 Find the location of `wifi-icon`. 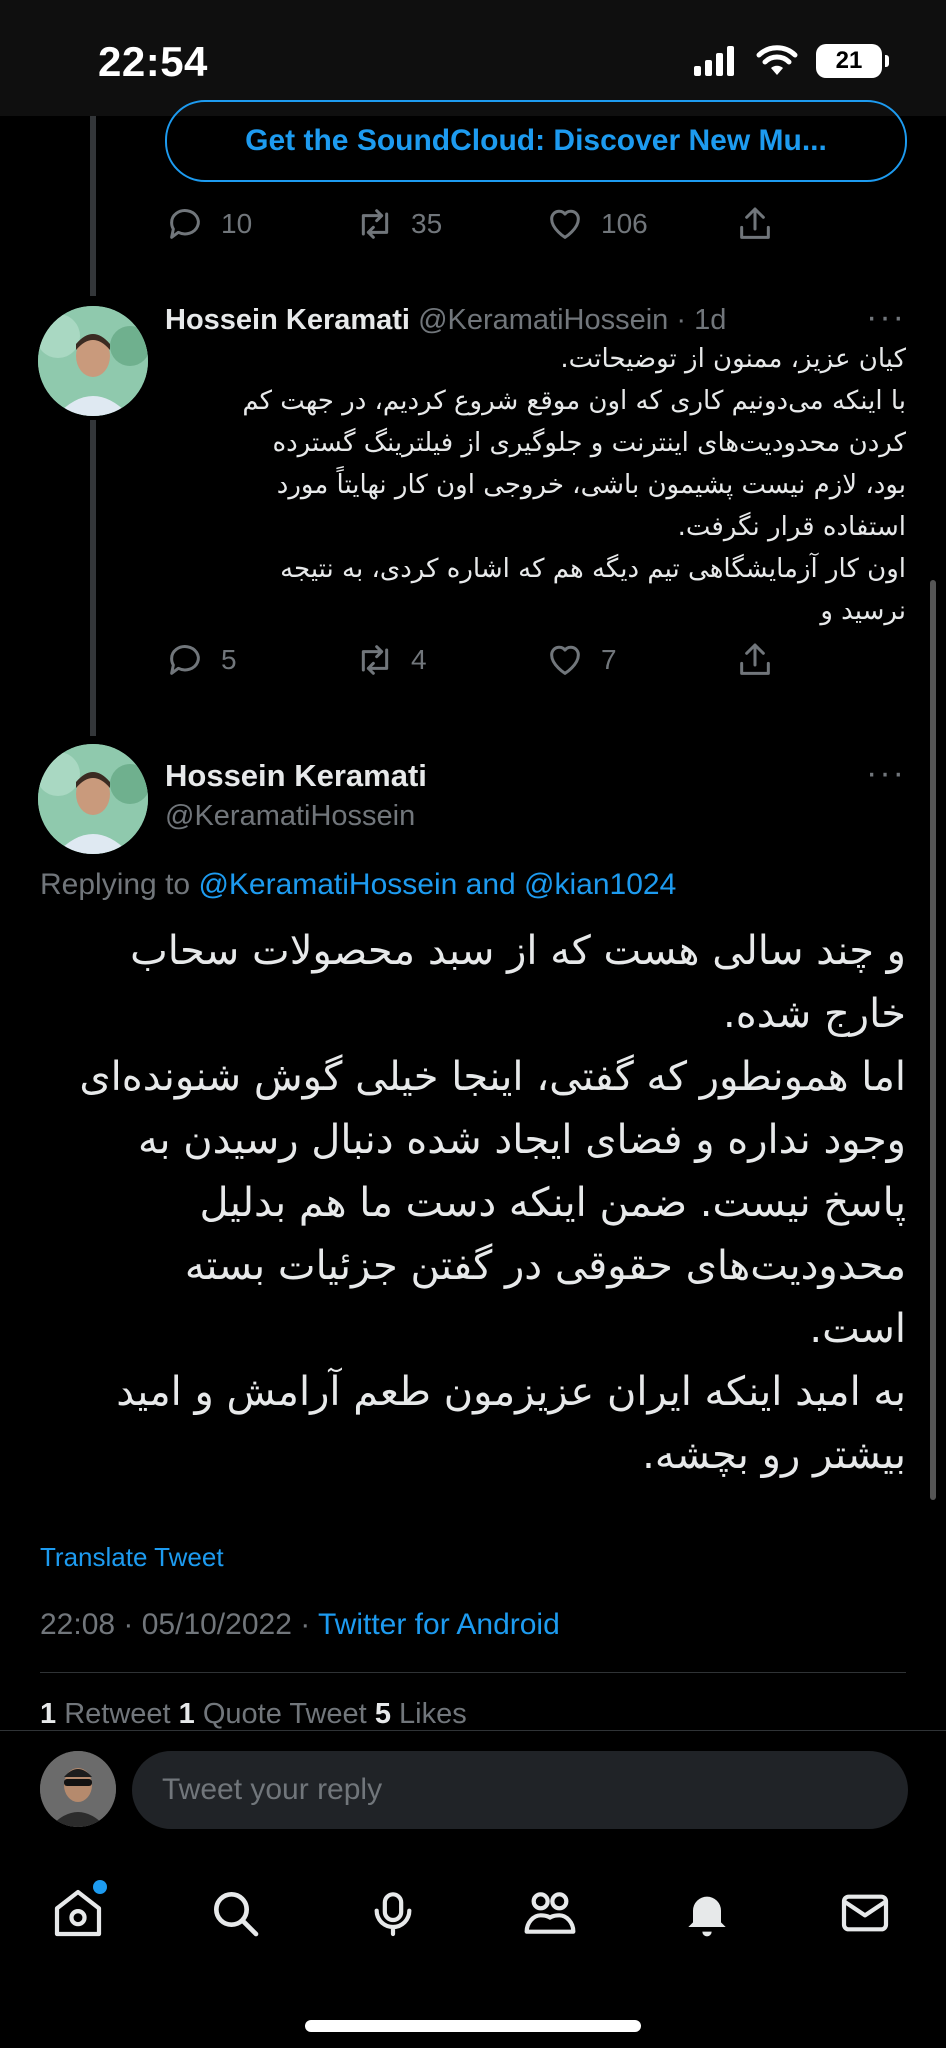

wifi-icon is located at coordinates (777, 60).